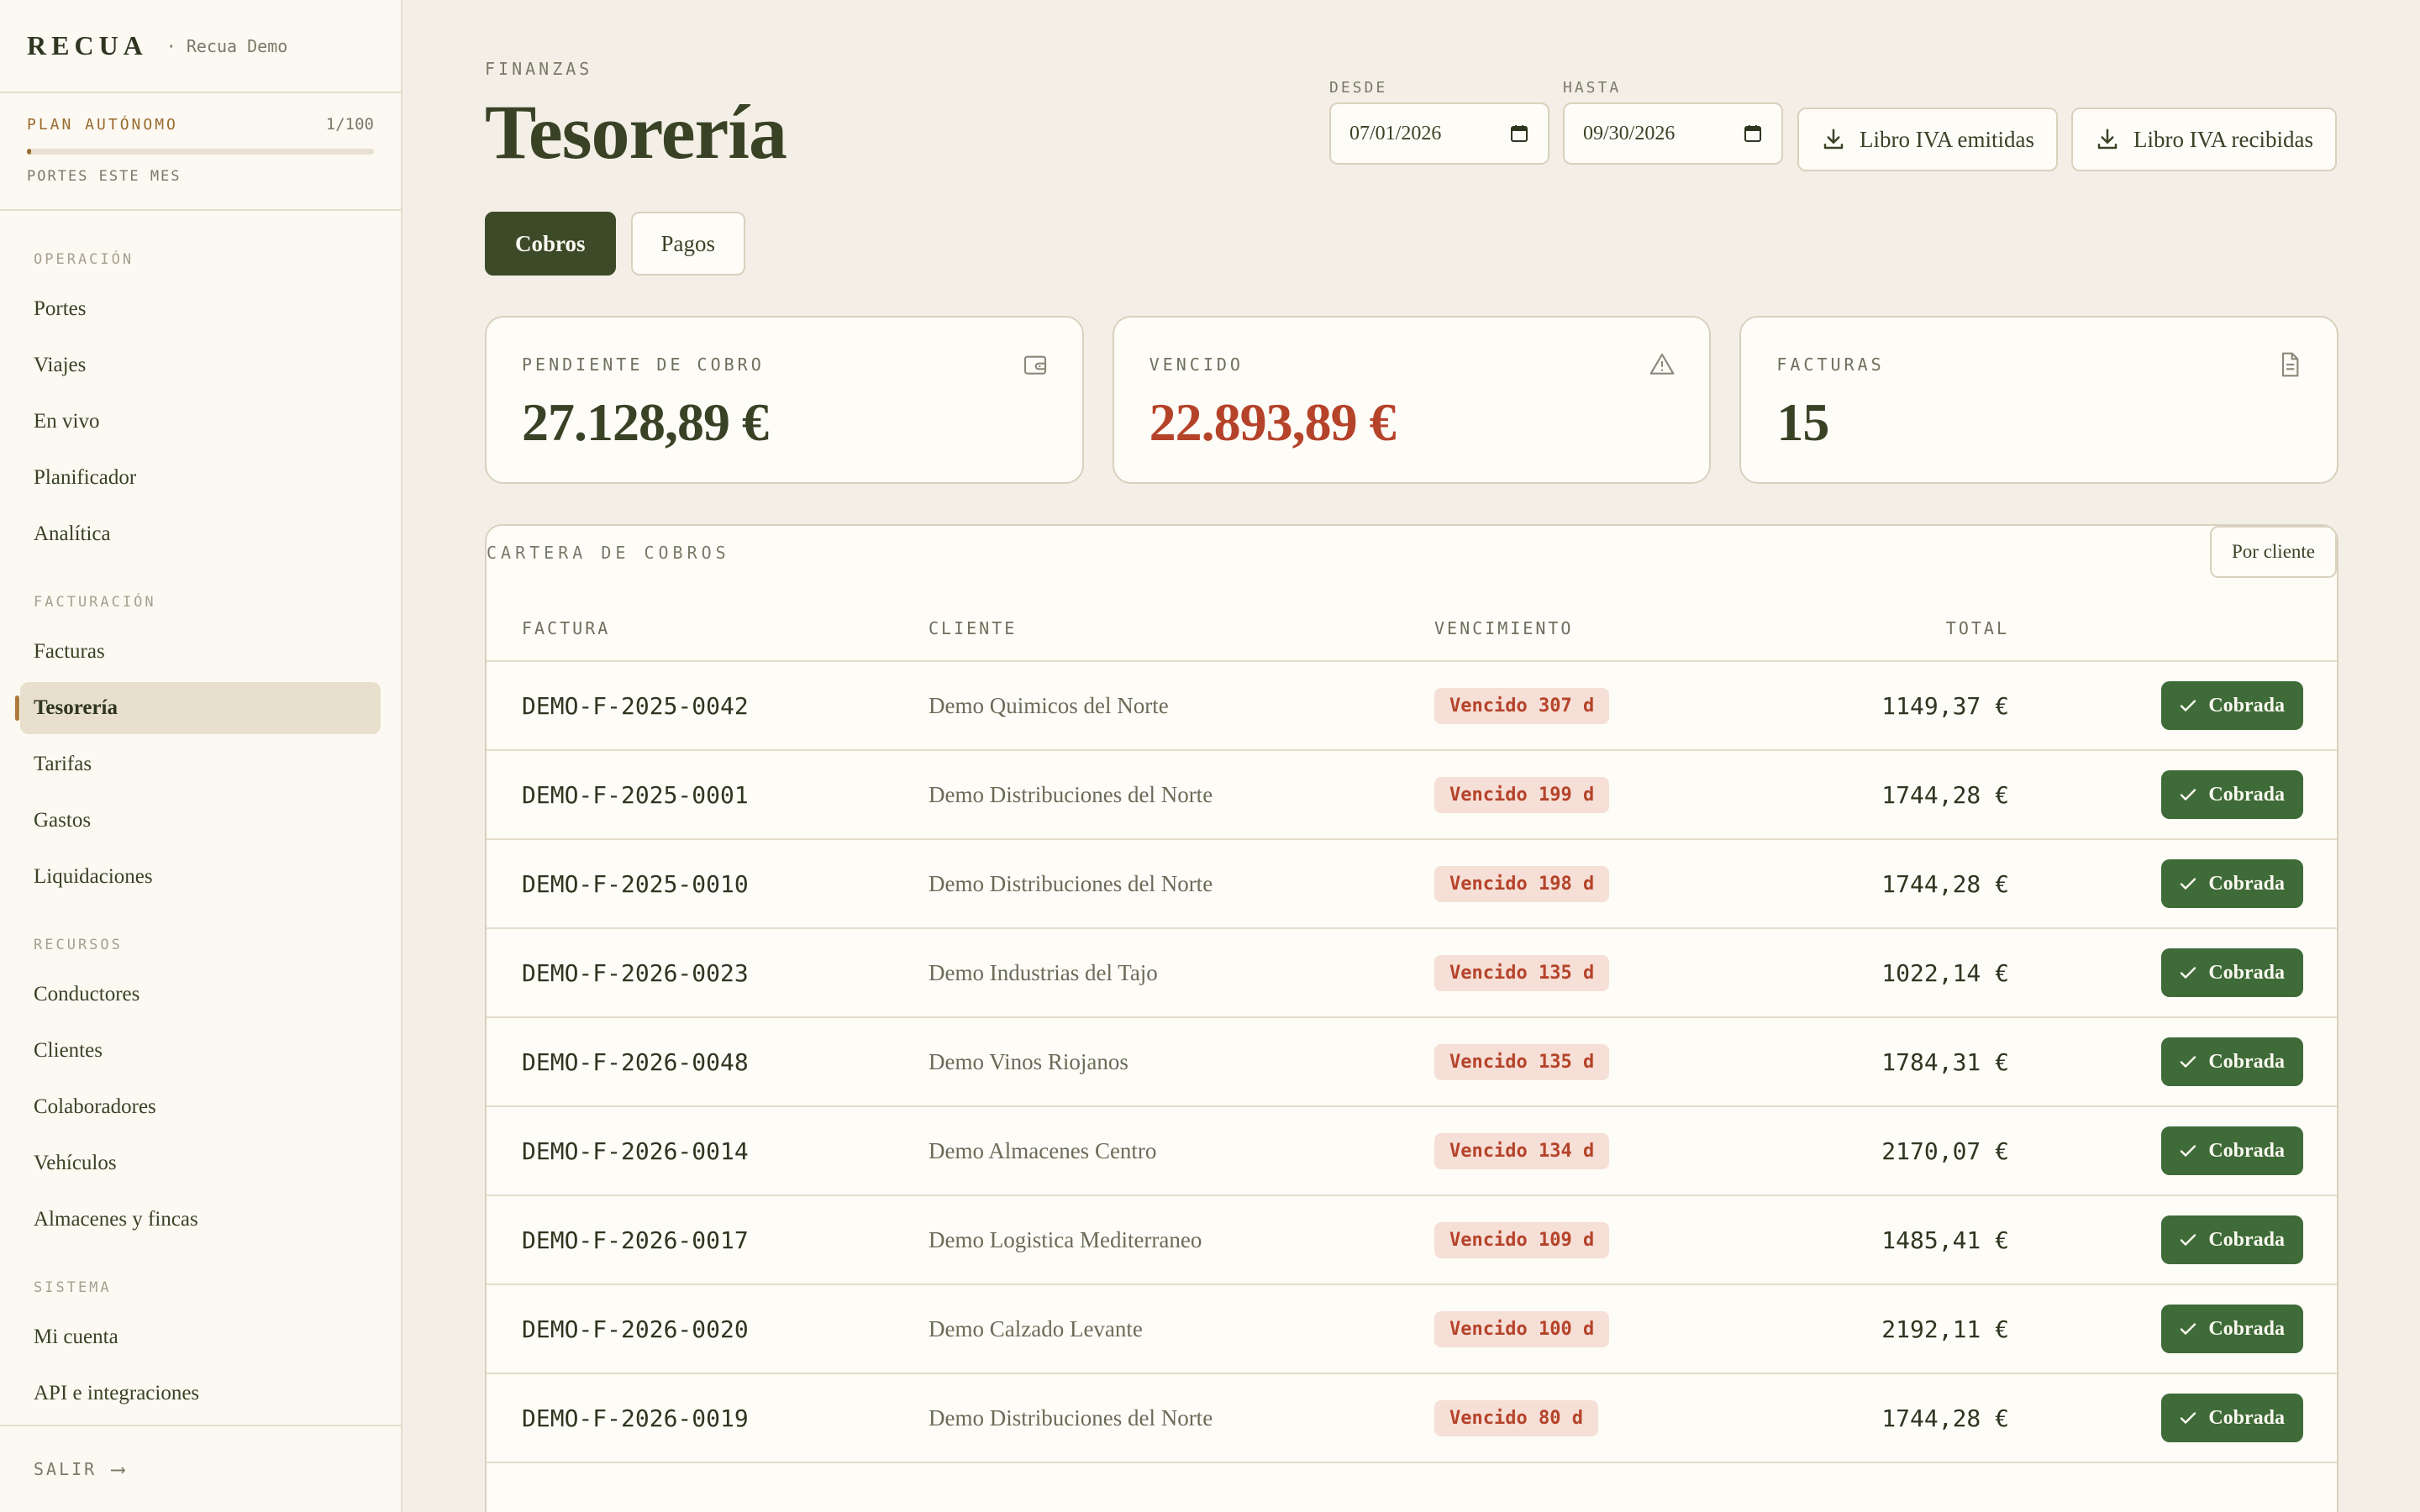 The image size is (2420, 1512). I want to click on invoice-total: 1744,28 €, so click(1945, 794).